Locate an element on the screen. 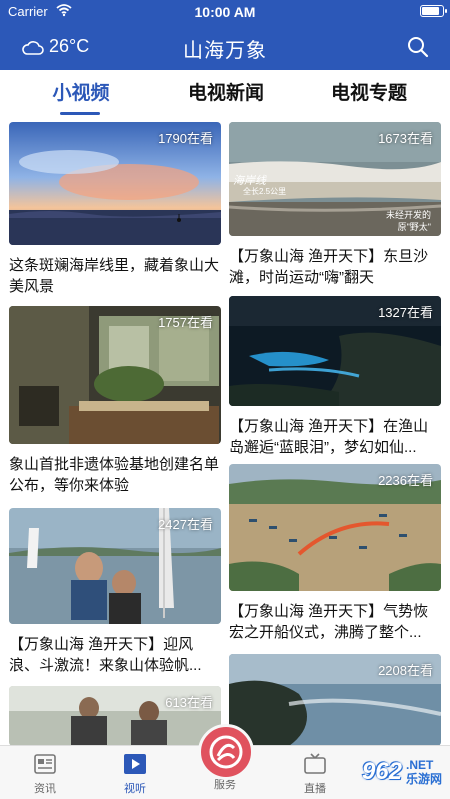  watermark: 962 .NET 乐游网 is located at coordinates (402, 772).